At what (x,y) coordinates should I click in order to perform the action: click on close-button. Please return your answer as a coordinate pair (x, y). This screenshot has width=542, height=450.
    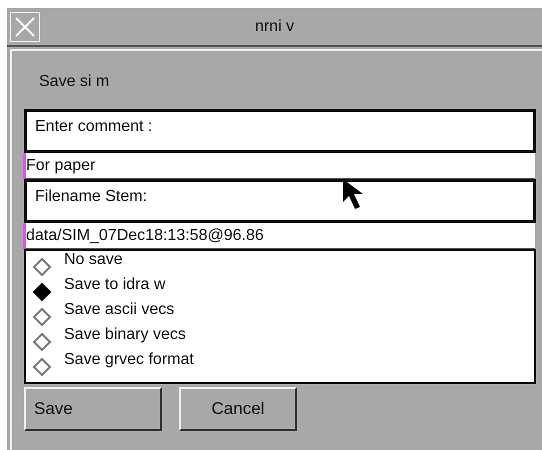
    Looking at the image, I should click on (25, 27).